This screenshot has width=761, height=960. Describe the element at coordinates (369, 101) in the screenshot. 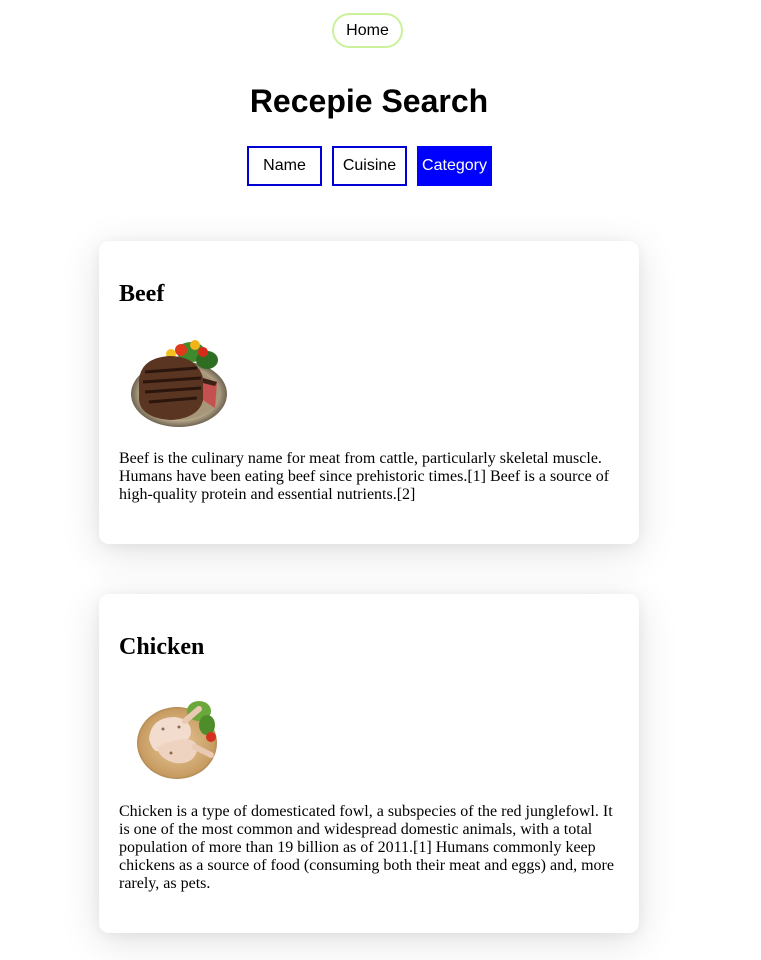

I see `page-title: Recepie Search` at that location.